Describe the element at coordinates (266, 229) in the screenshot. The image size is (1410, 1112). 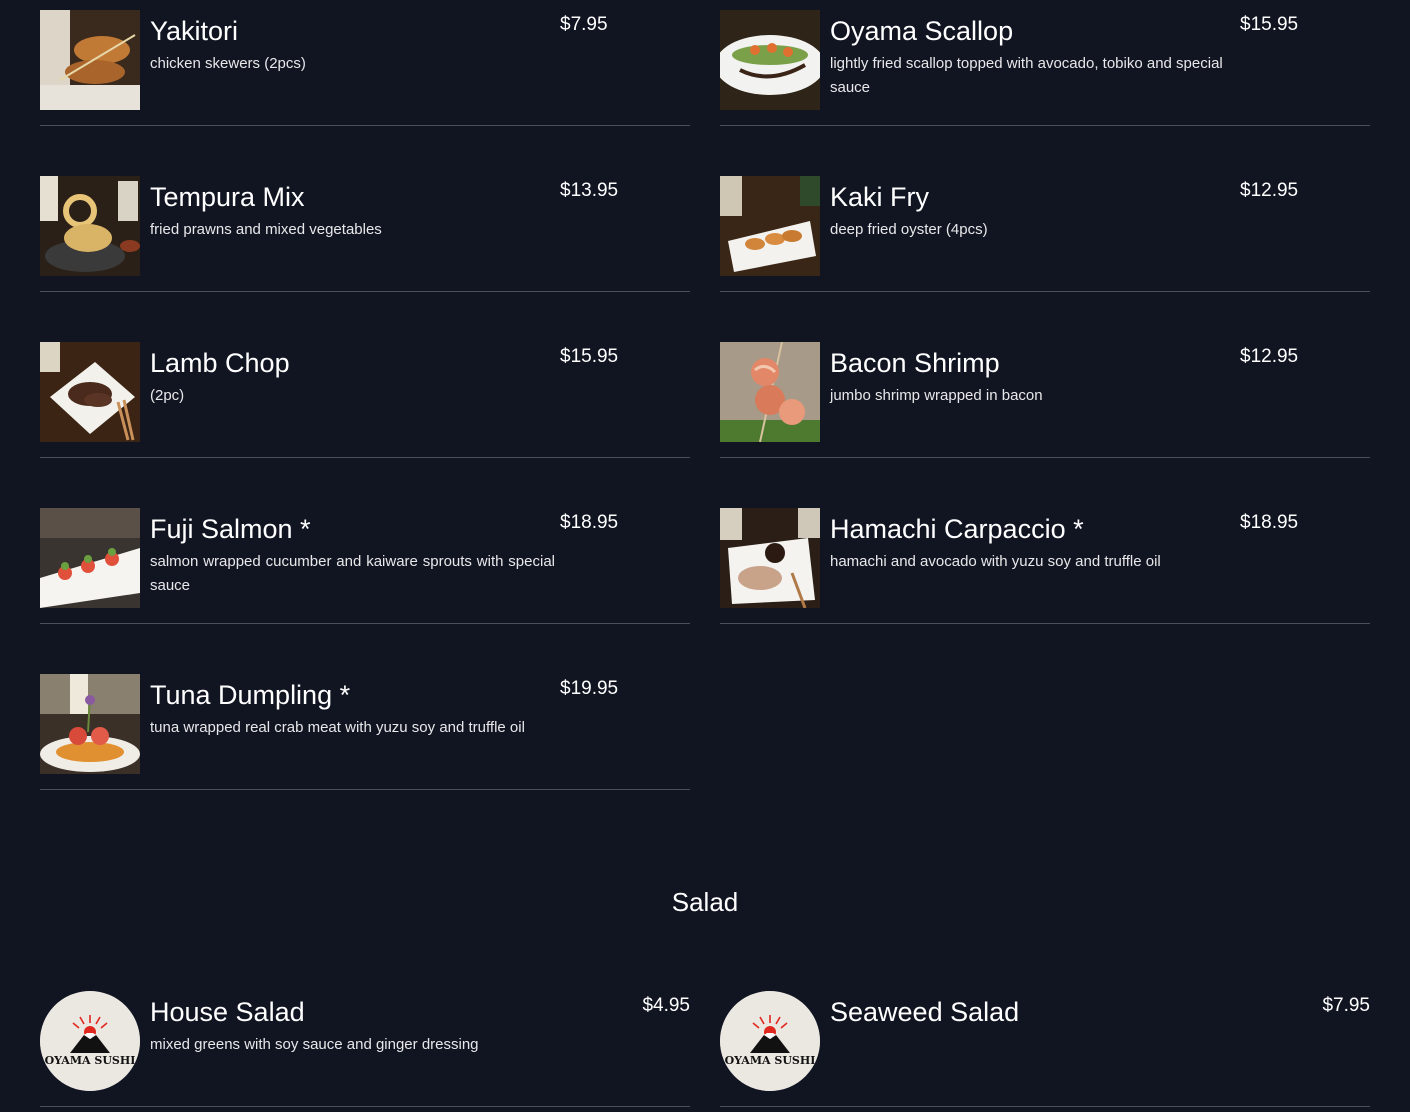
I see `item-description: fried prawns and mixed vegetables` at that location.